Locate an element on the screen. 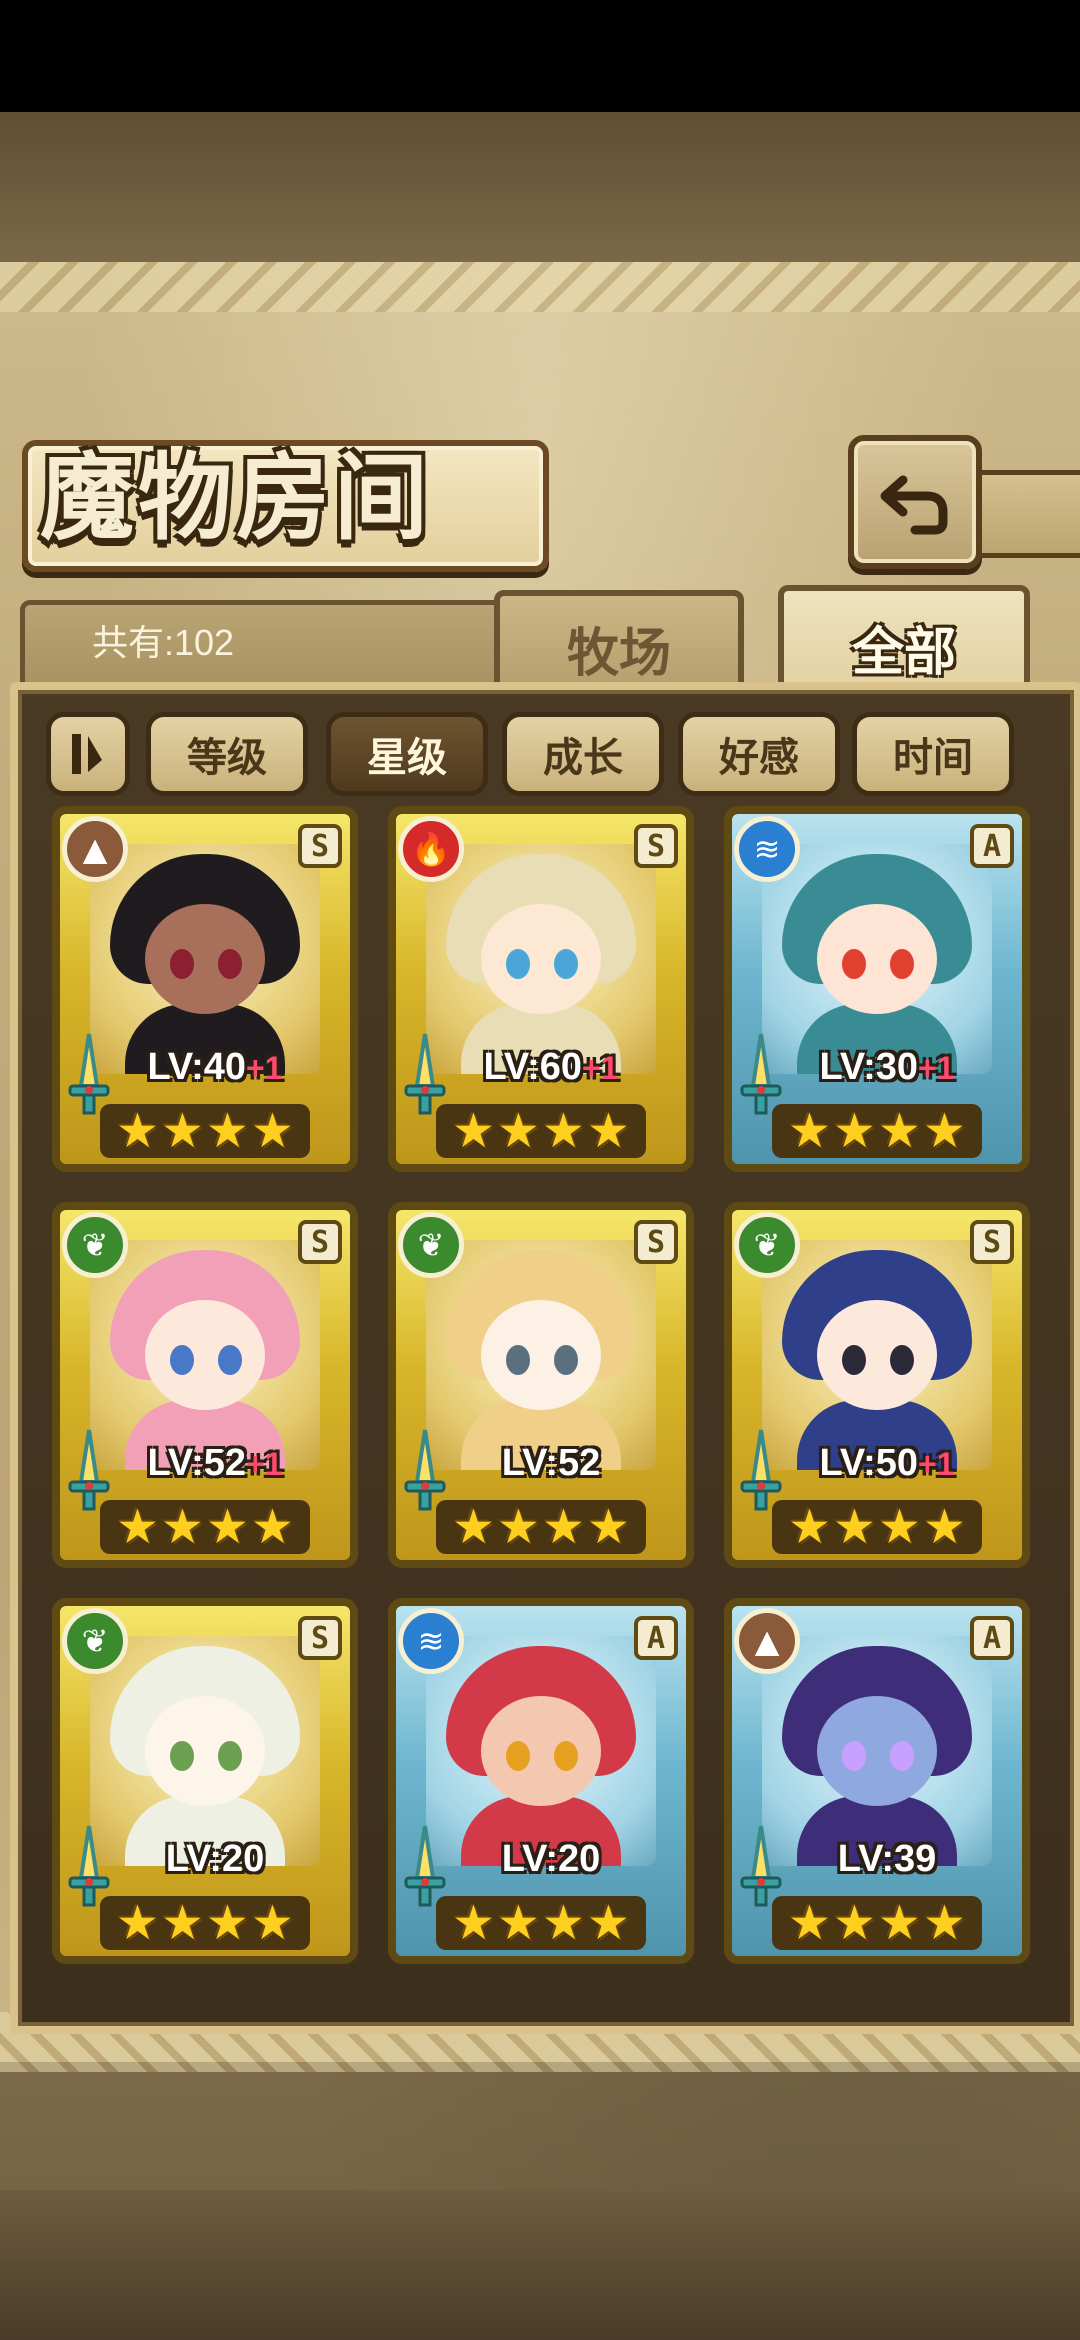  level-label: LV:30+1 is located at coordinates (887, 1067).